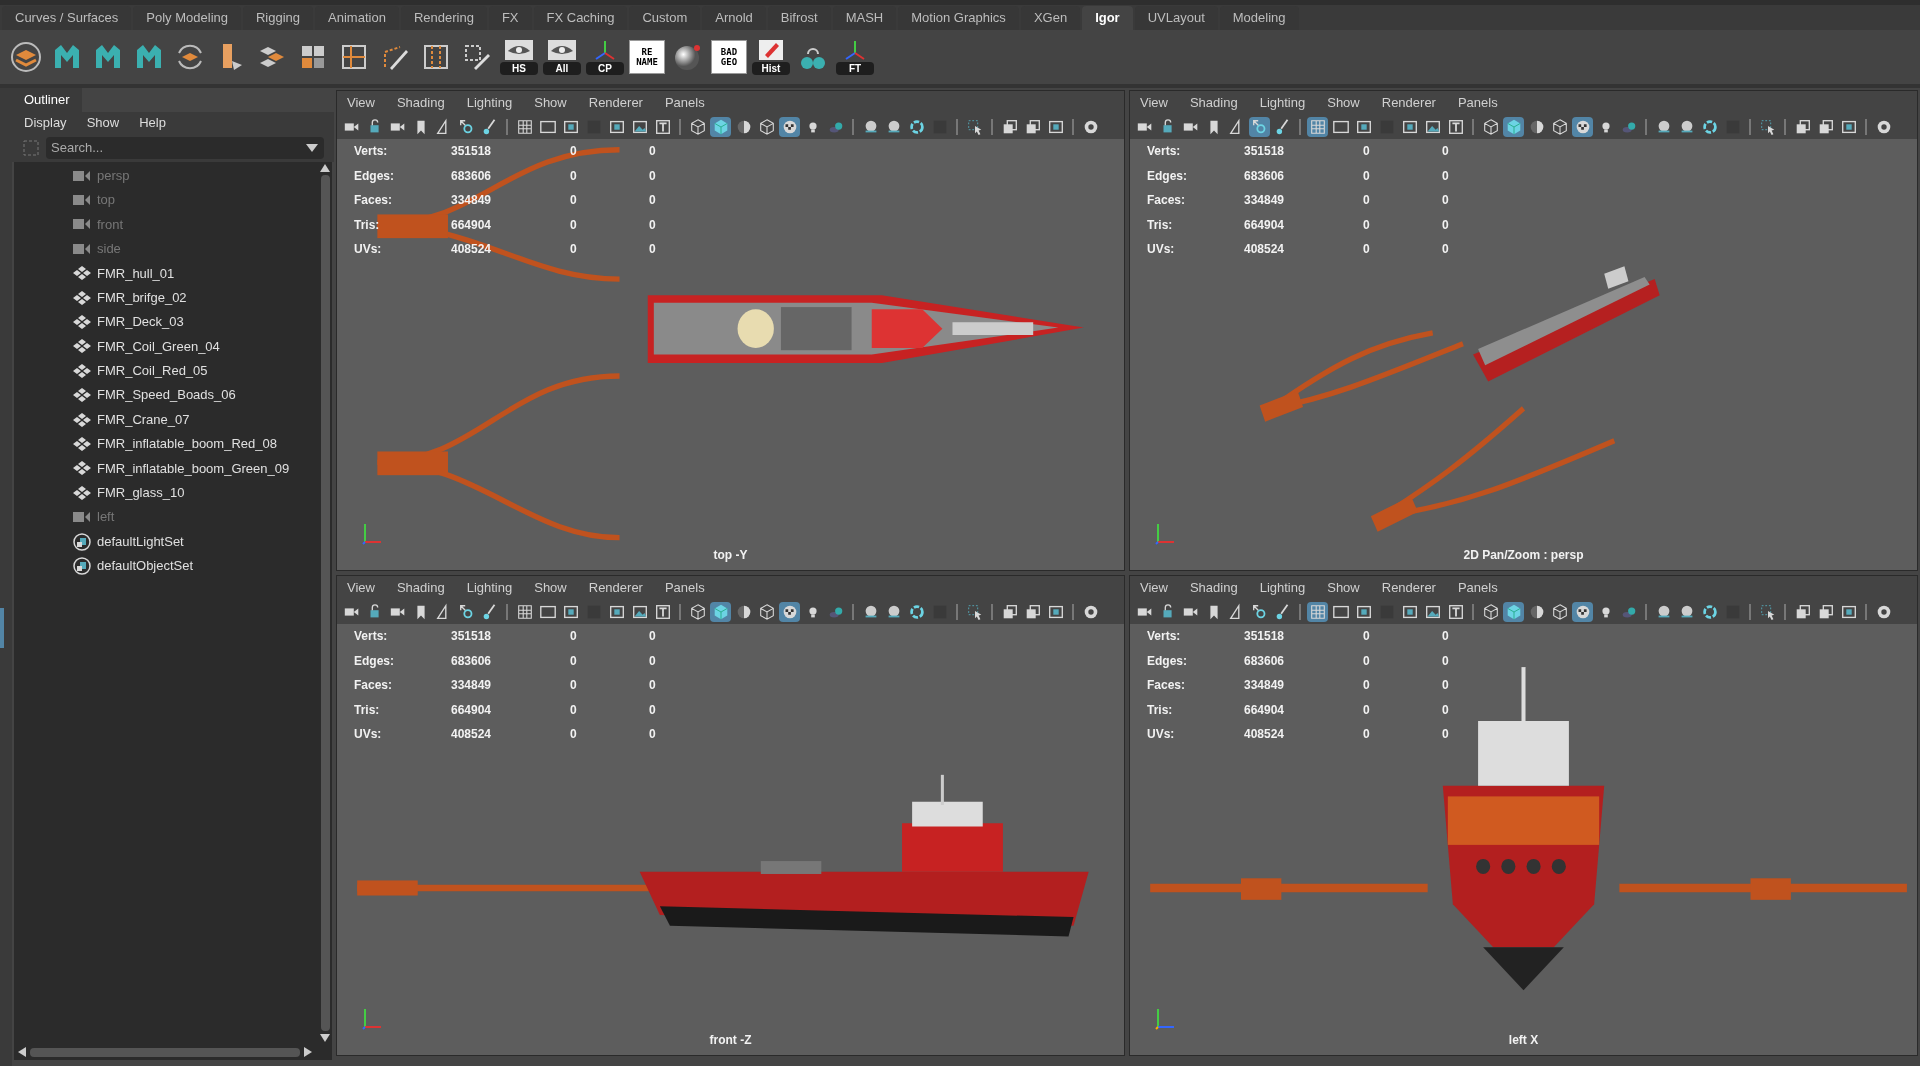  I want to click on outliner-item: defaultLightSet, so click(195, 541).